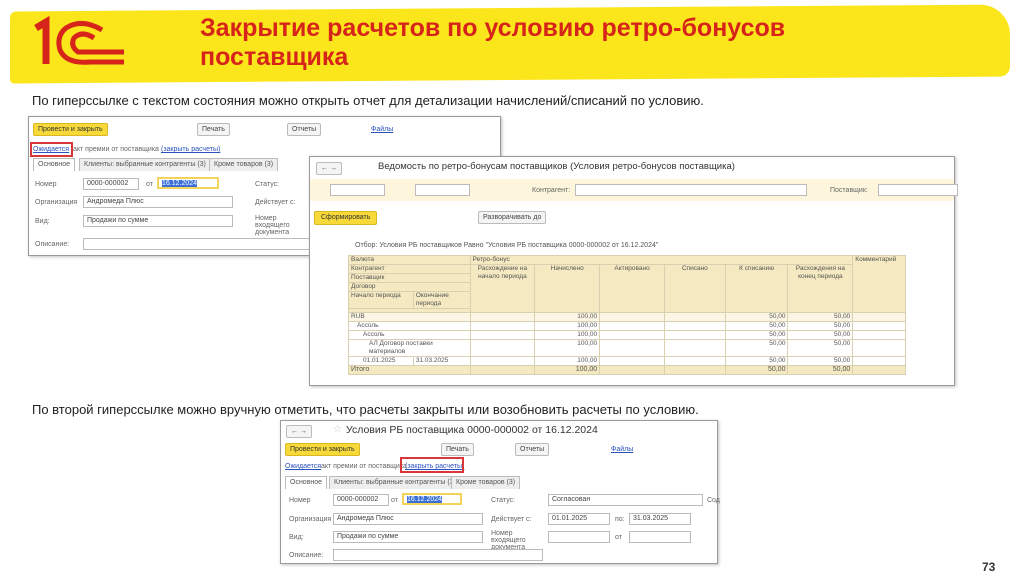 The height and width of the screenshot is (574, 1024). I want to click on state-link: Ожидается, so click(303, 466).